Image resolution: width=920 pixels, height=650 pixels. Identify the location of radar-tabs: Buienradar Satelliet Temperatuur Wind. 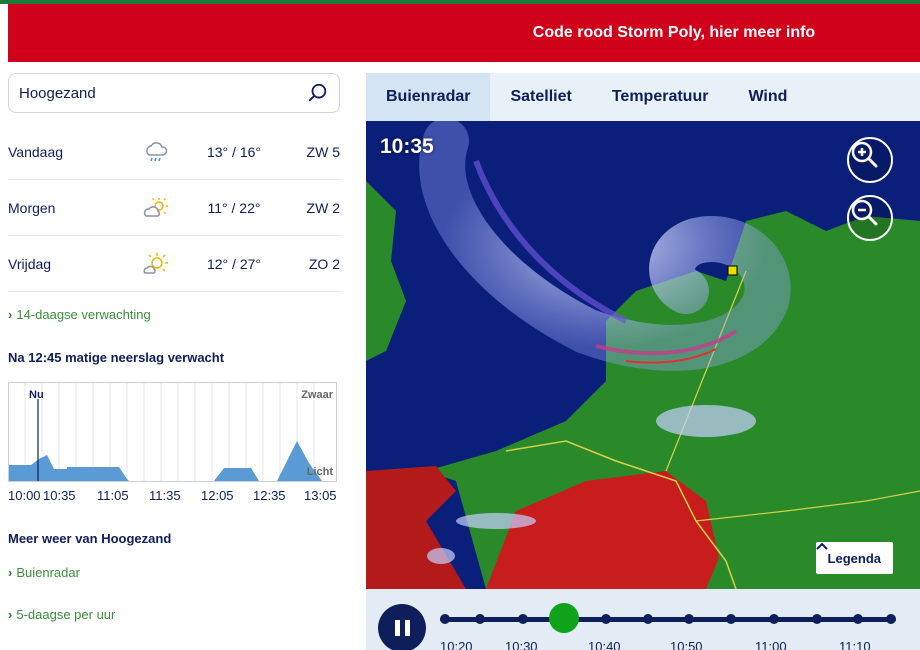
(643, 97).